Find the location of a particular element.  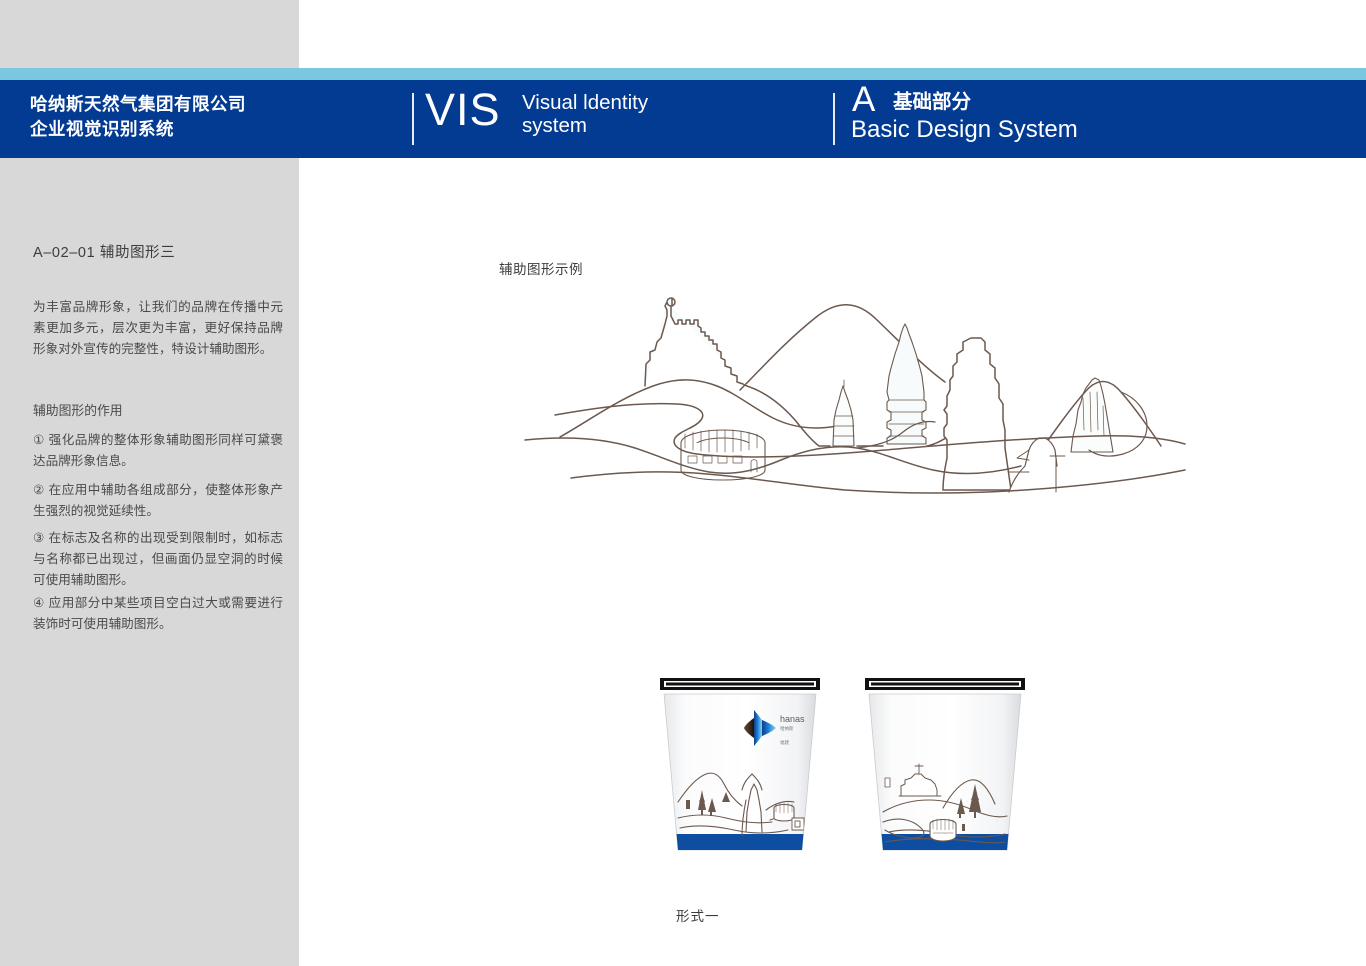

cup-back-landscape-only is located at coordinates (945, 772).